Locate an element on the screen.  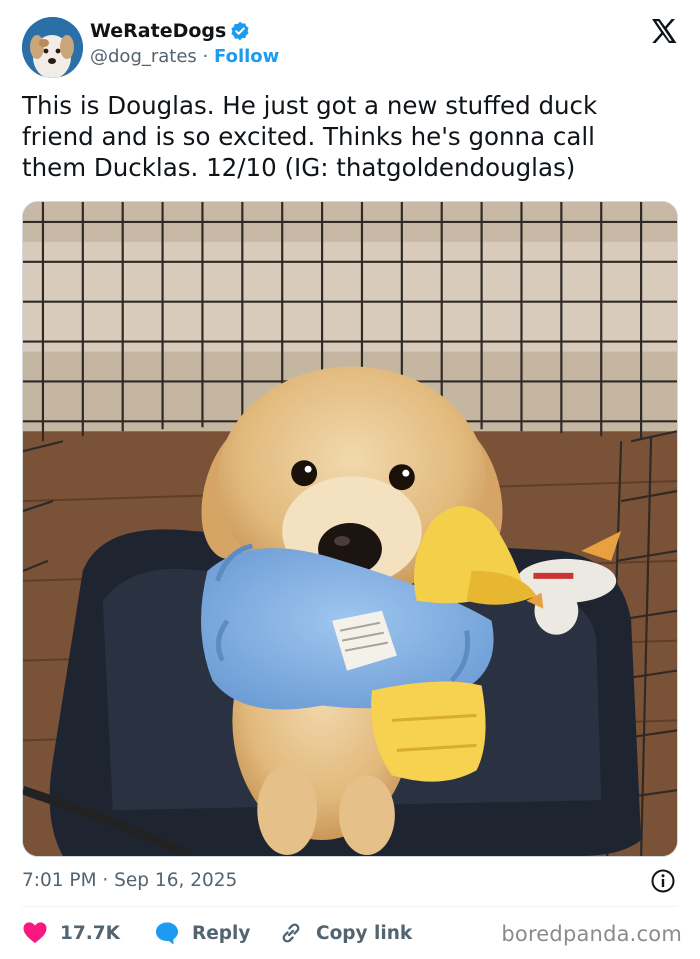
handle: @dog_rates is located at coordinates (143, 56).